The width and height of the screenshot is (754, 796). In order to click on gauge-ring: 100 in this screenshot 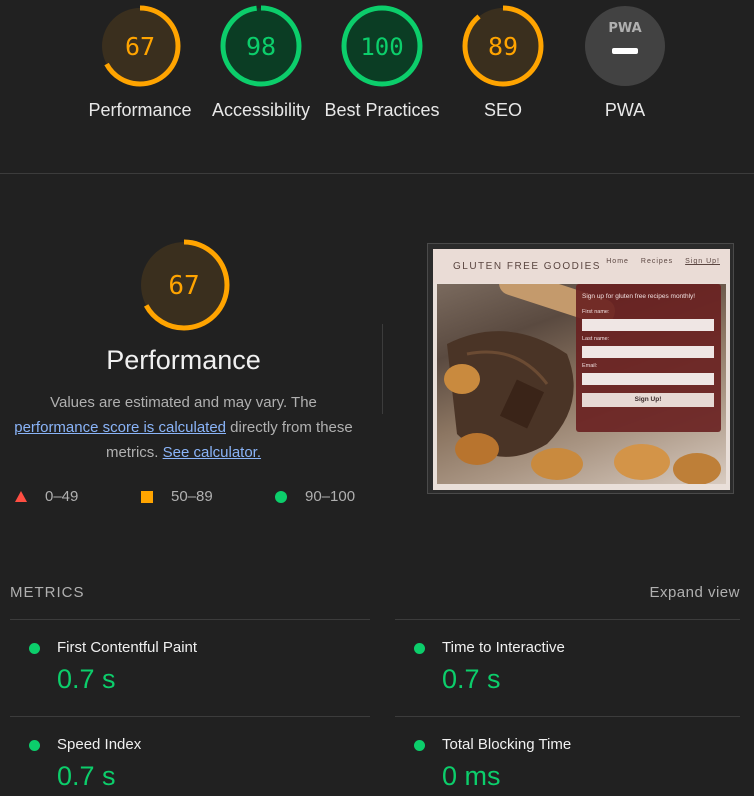, I will do `click(382, 46)`.